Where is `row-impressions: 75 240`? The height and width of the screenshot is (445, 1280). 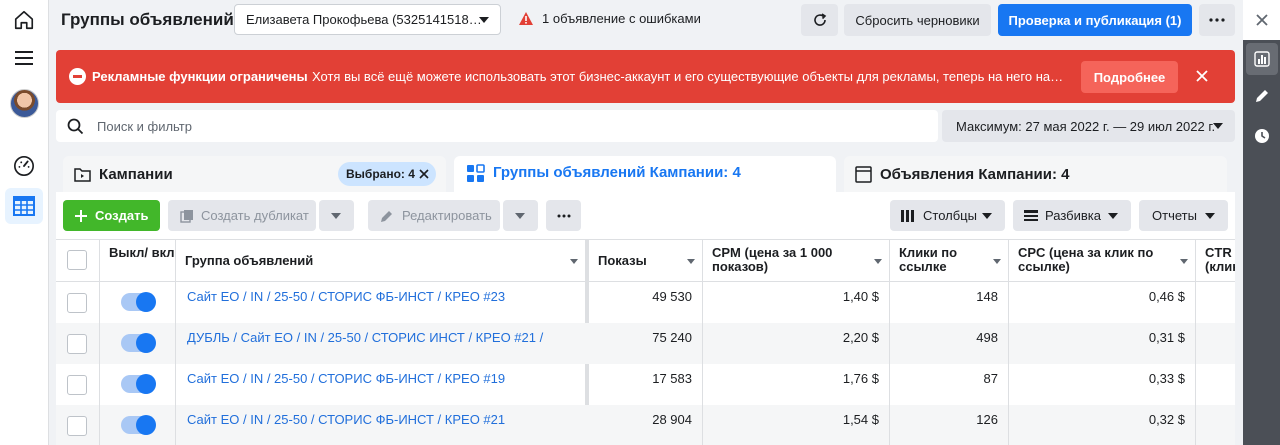
row-impressions: 75 240 is located at coordinates (646, 343).